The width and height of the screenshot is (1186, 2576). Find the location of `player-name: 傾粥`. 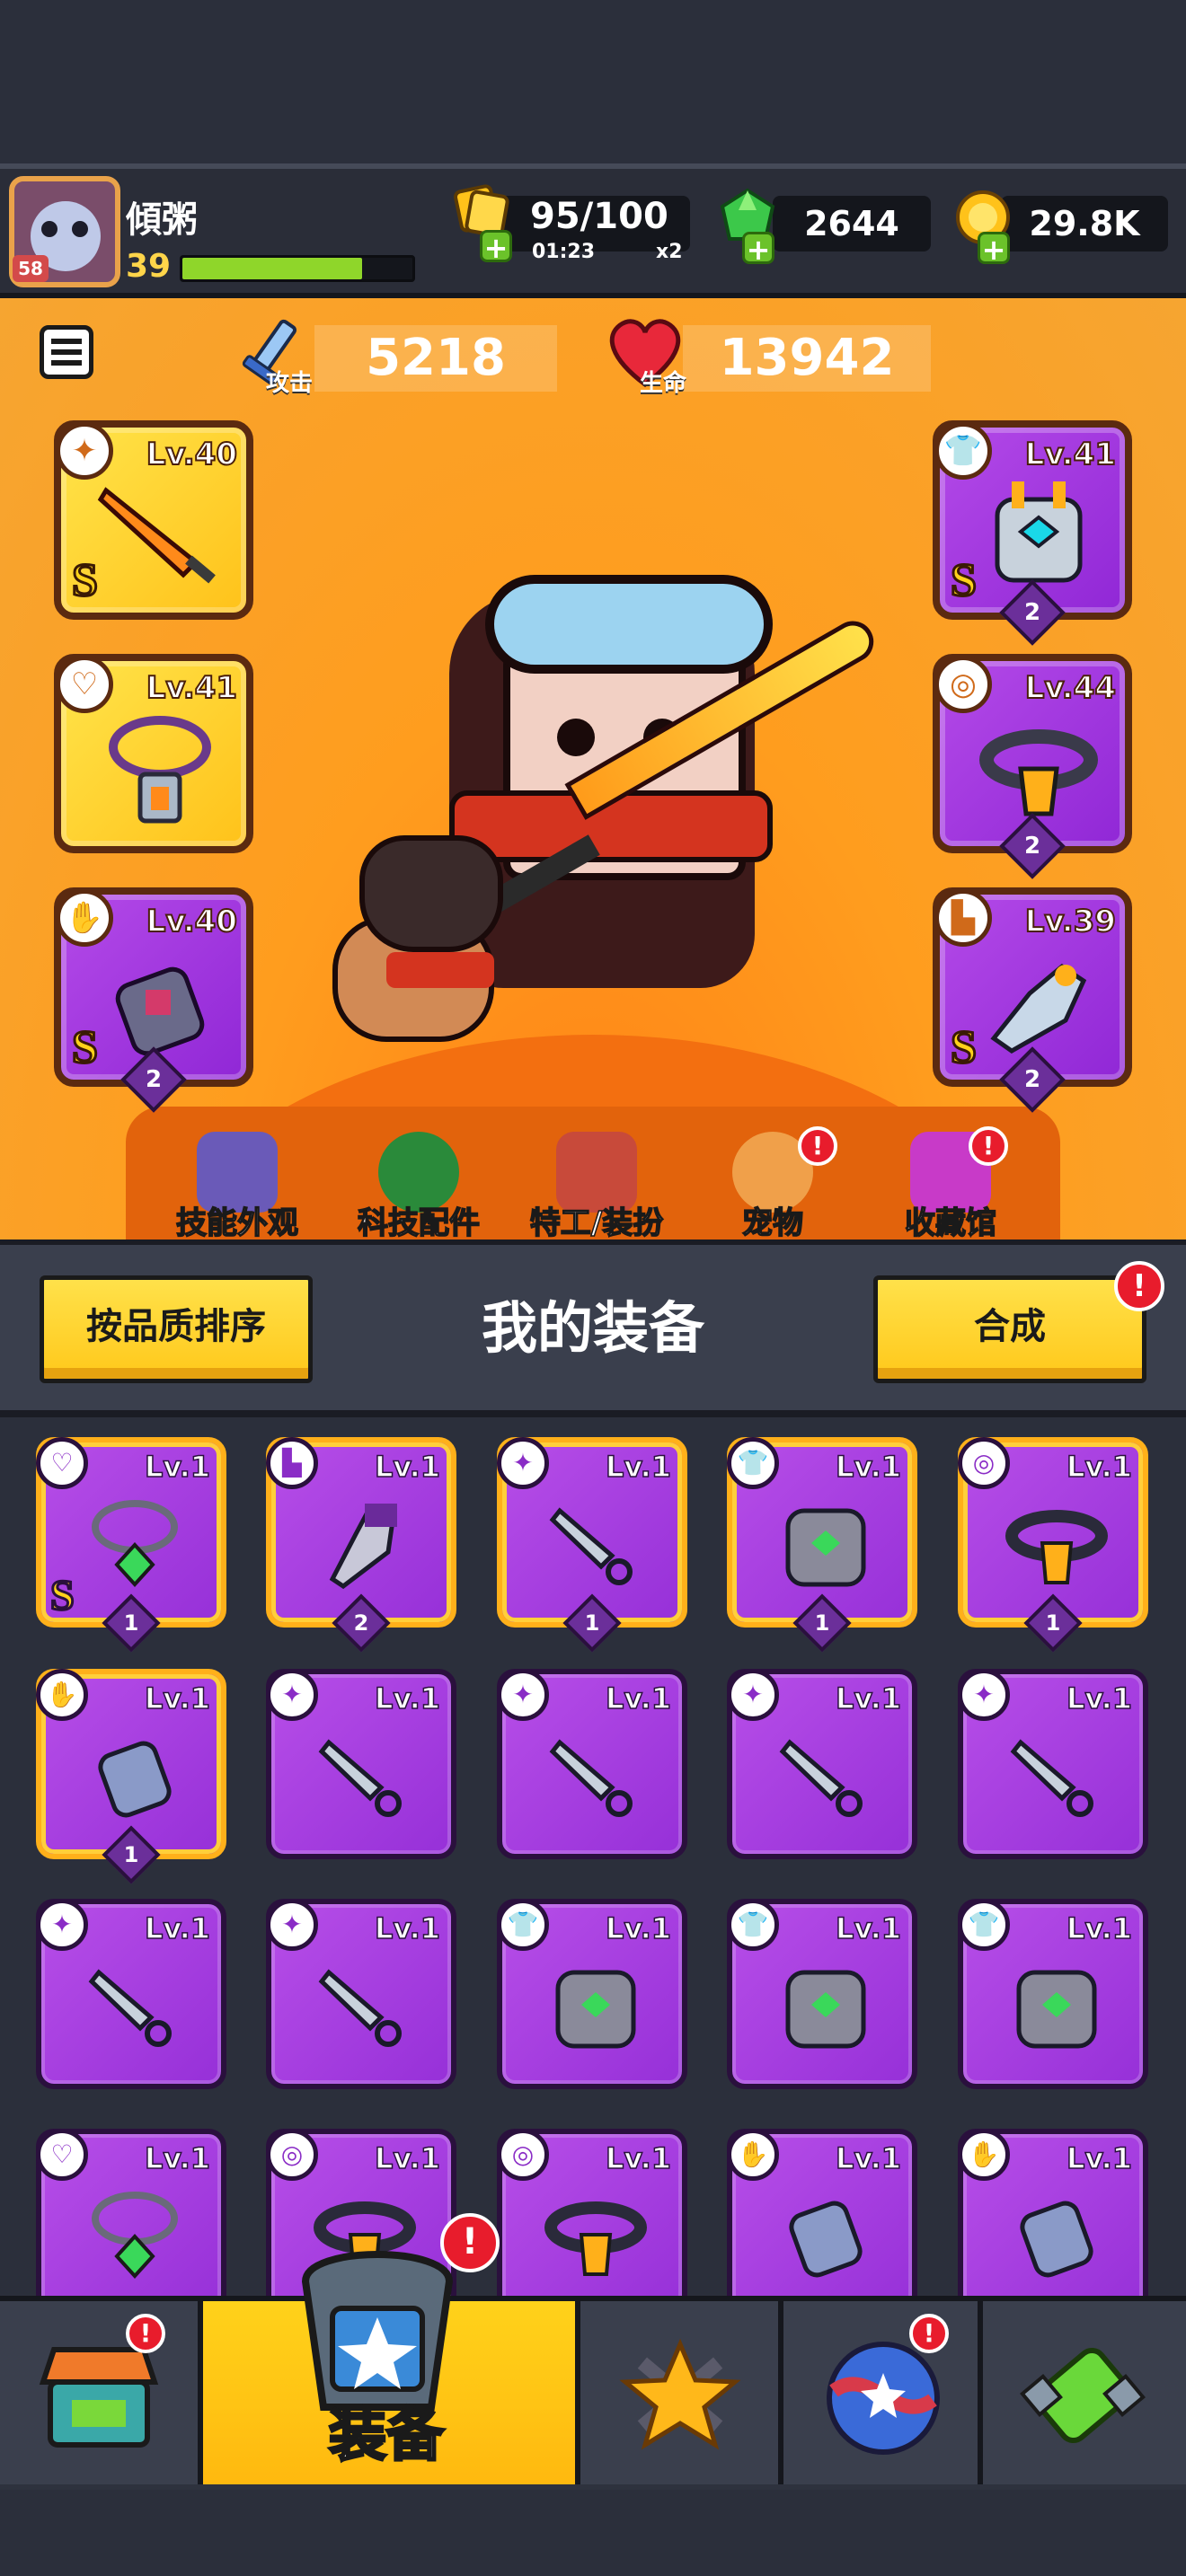

player-name: 傾粥 is located at coordinates (162, 220).